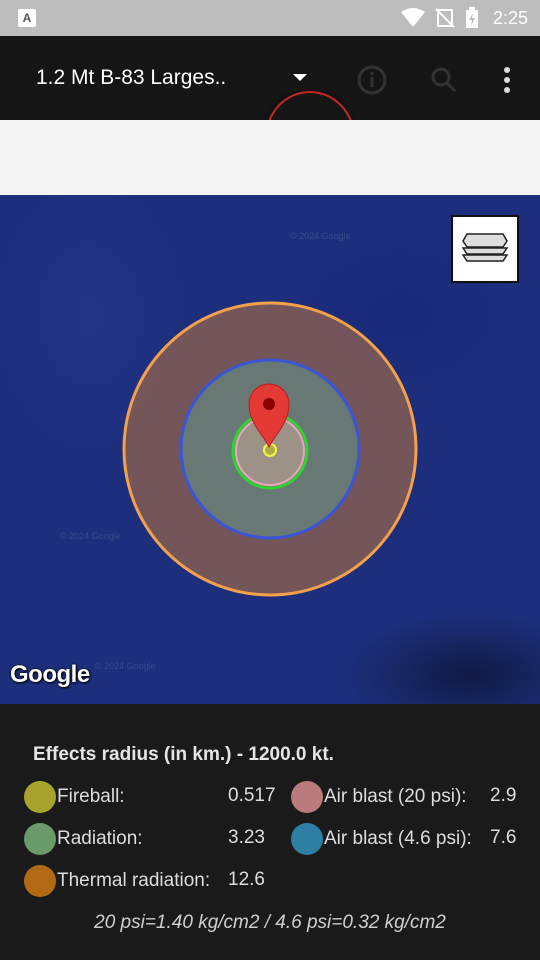  I want to click on dropdown-arrow-icon, so click(300, 78).